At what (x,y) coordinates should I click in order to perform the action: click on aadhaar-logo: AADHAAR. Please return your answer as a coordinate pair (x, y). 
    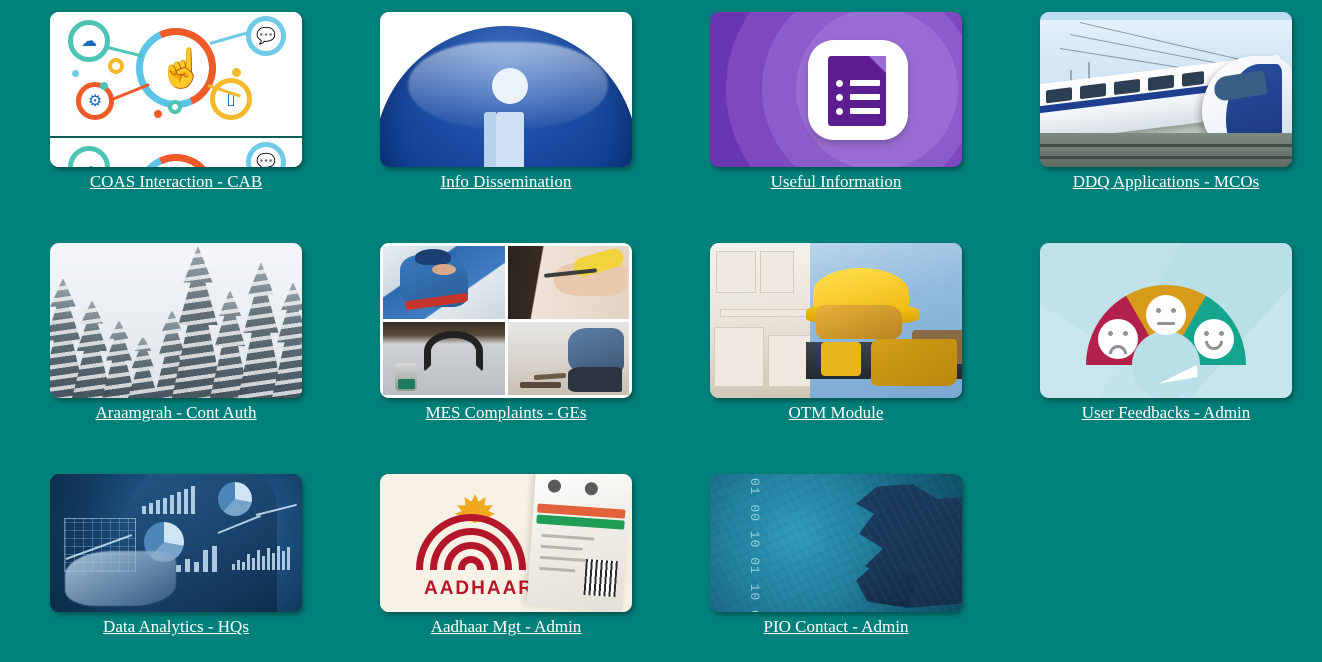
    Looking at the image, I should click on (506, 543).